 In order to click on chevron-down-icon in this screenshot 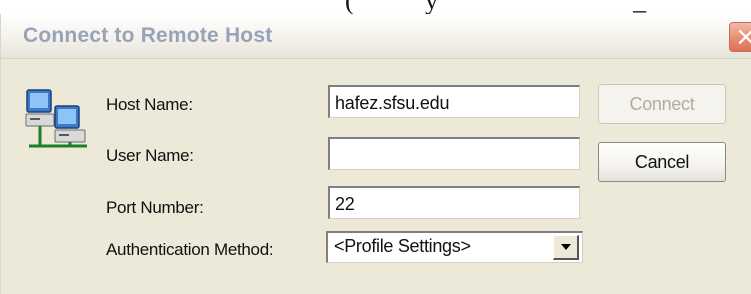, I will do `click(566, 247)`.